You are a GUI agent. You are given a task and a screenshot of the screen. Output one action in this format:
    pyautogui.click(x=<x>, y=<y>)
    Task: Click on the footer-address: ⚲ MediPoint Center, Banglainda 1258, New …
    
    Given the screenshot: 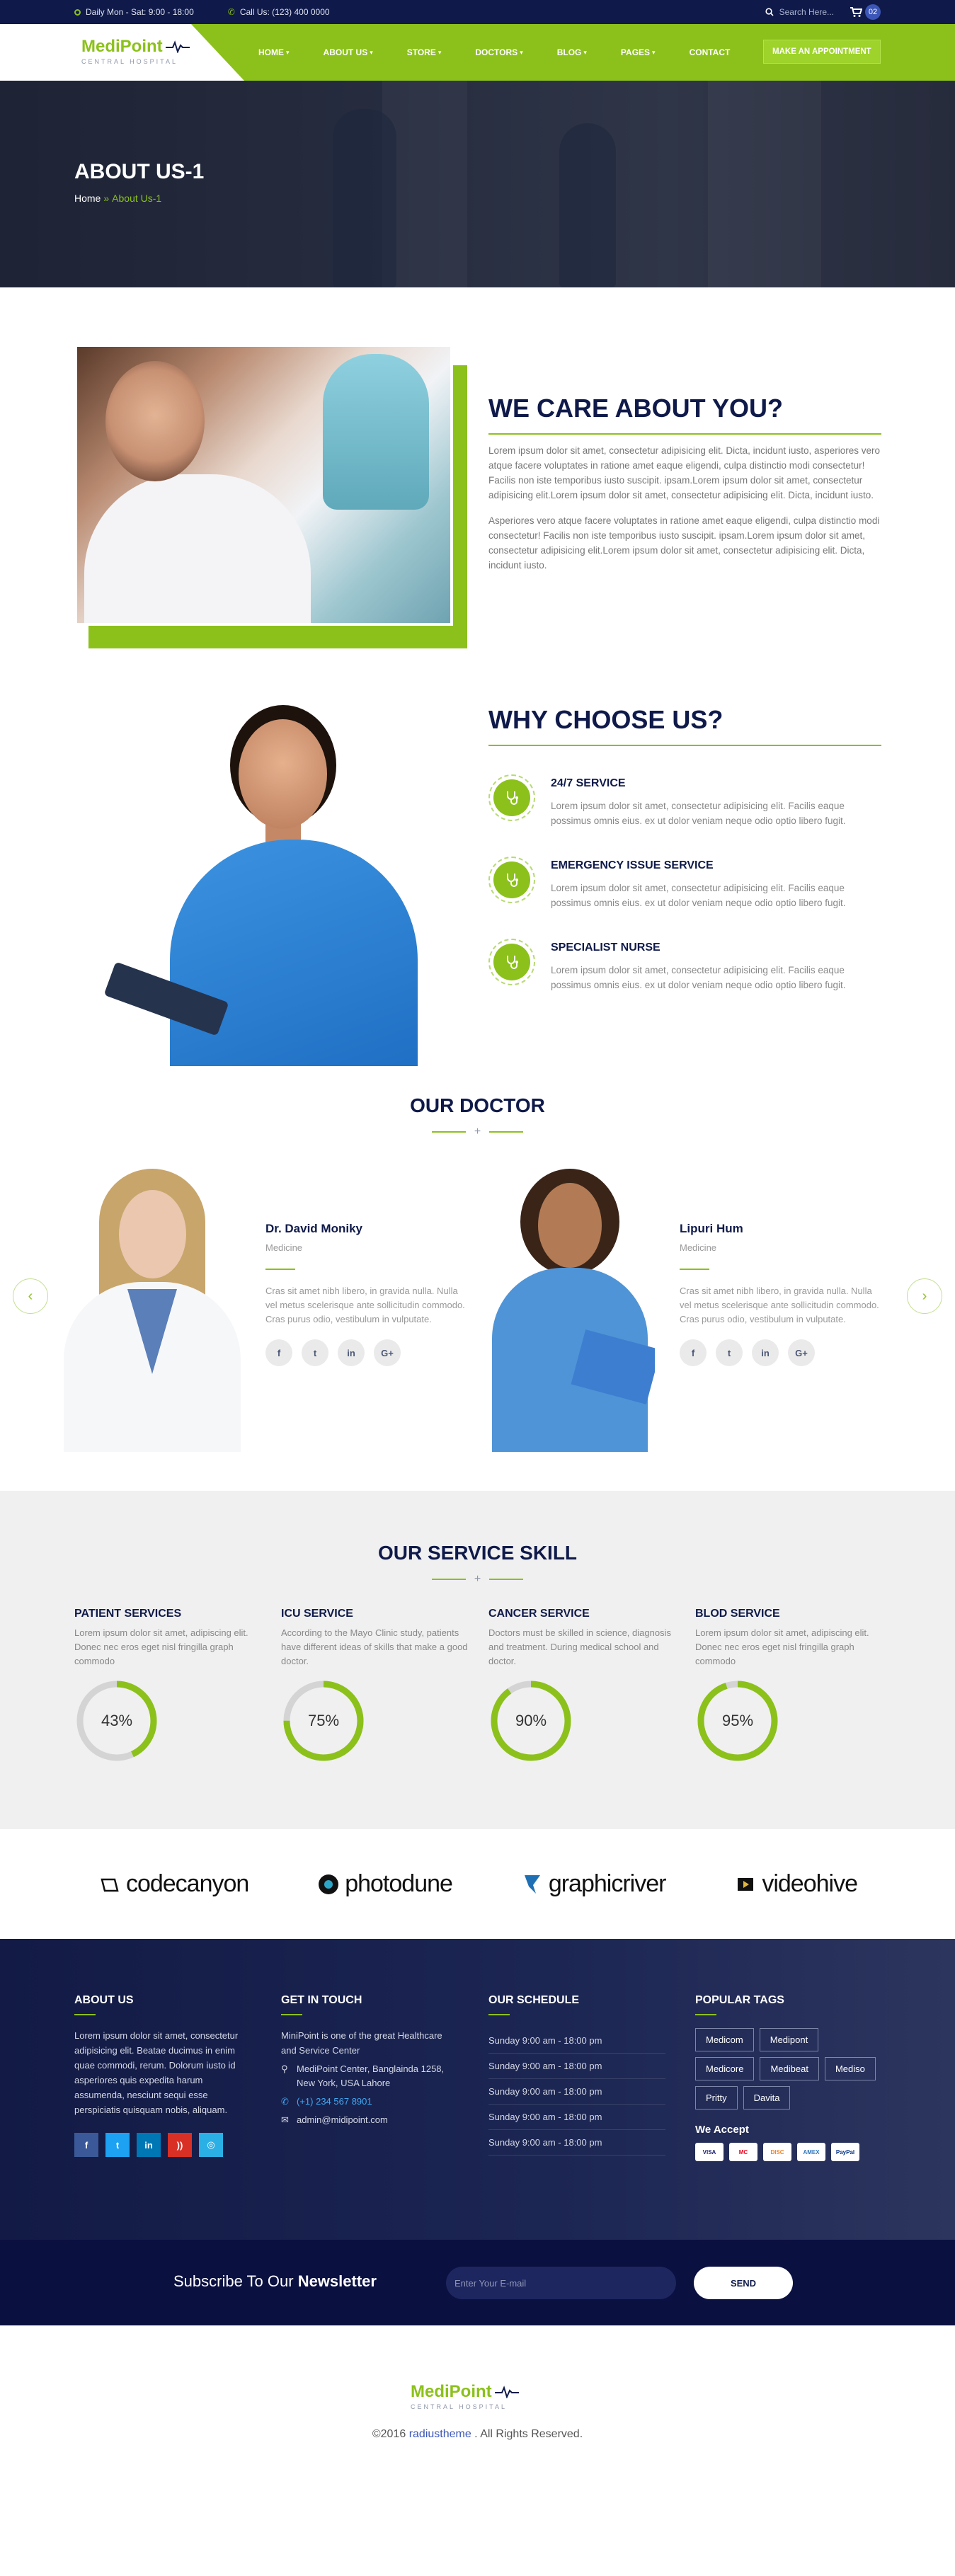 What is the action you would take?
    pyautogui.click(x=369, y=2076)
    